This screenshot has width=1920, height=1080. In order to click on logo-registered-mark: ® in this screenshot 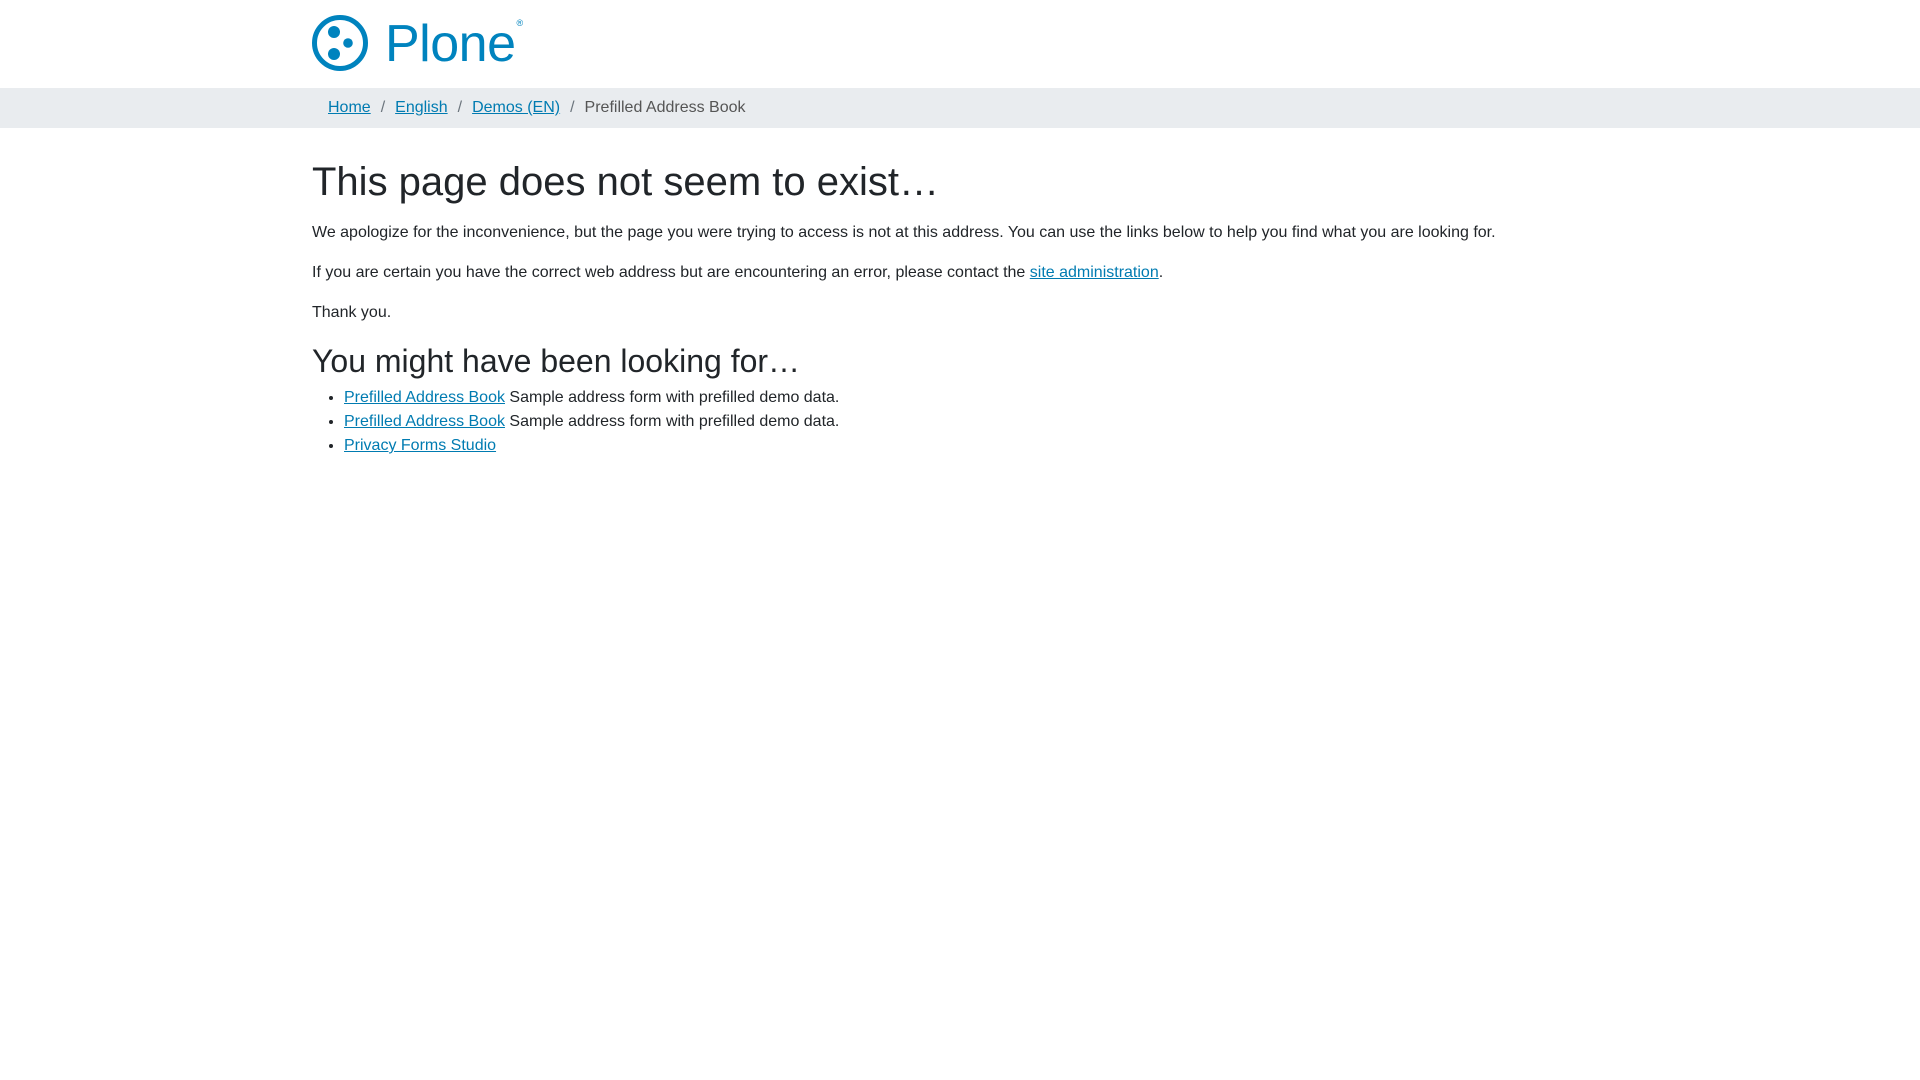, I will do `click(520, 23)`.